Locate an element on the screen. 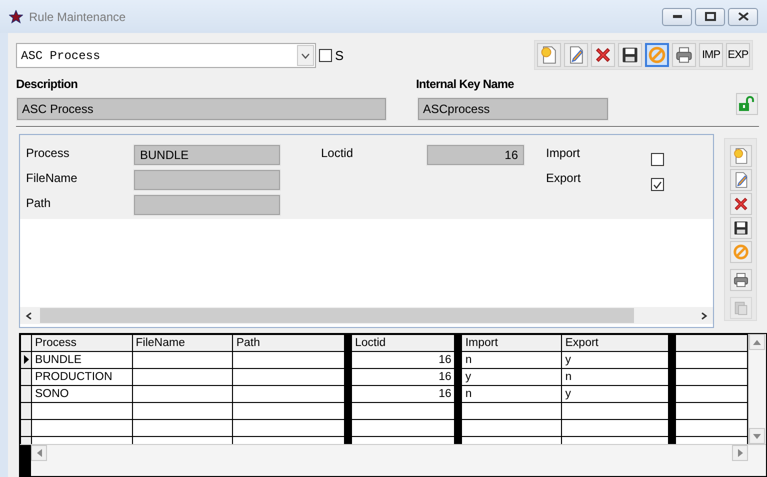 Image resolution: width=767 pixels, height=477 pixels. field-label: Internal Key Name is located at coordinates (465, 84).